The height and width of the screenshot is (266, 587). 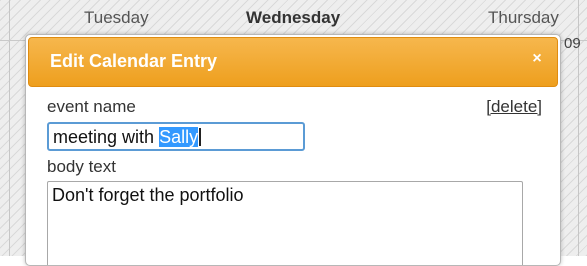 I want to click on body-text-label: body text, so click(x=81, y=166).